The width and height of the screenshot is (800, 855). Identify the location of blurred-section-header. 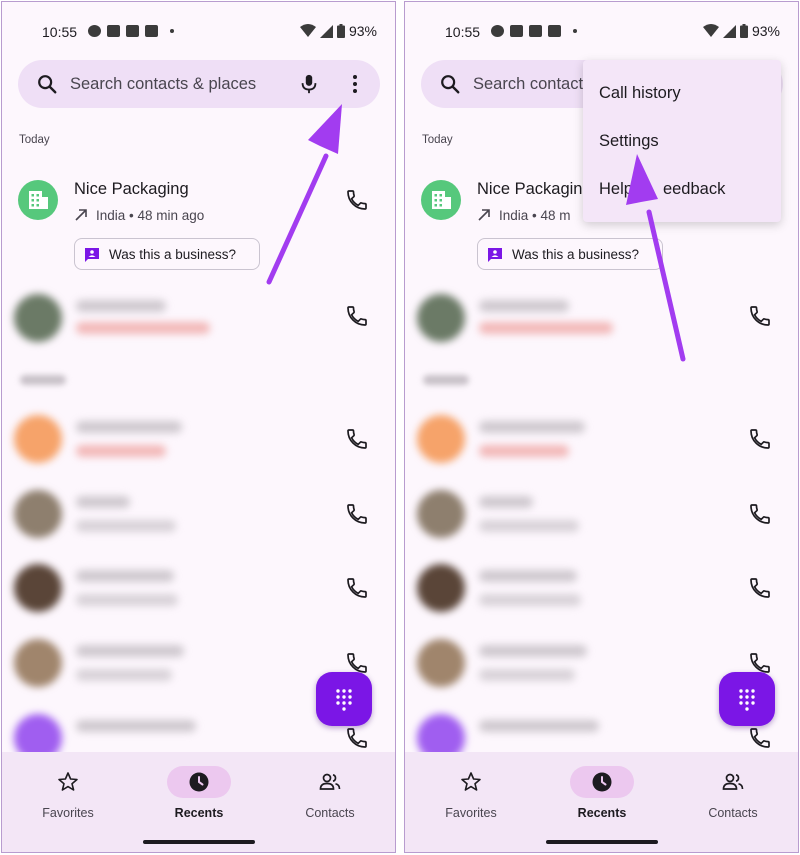
(43, 380).